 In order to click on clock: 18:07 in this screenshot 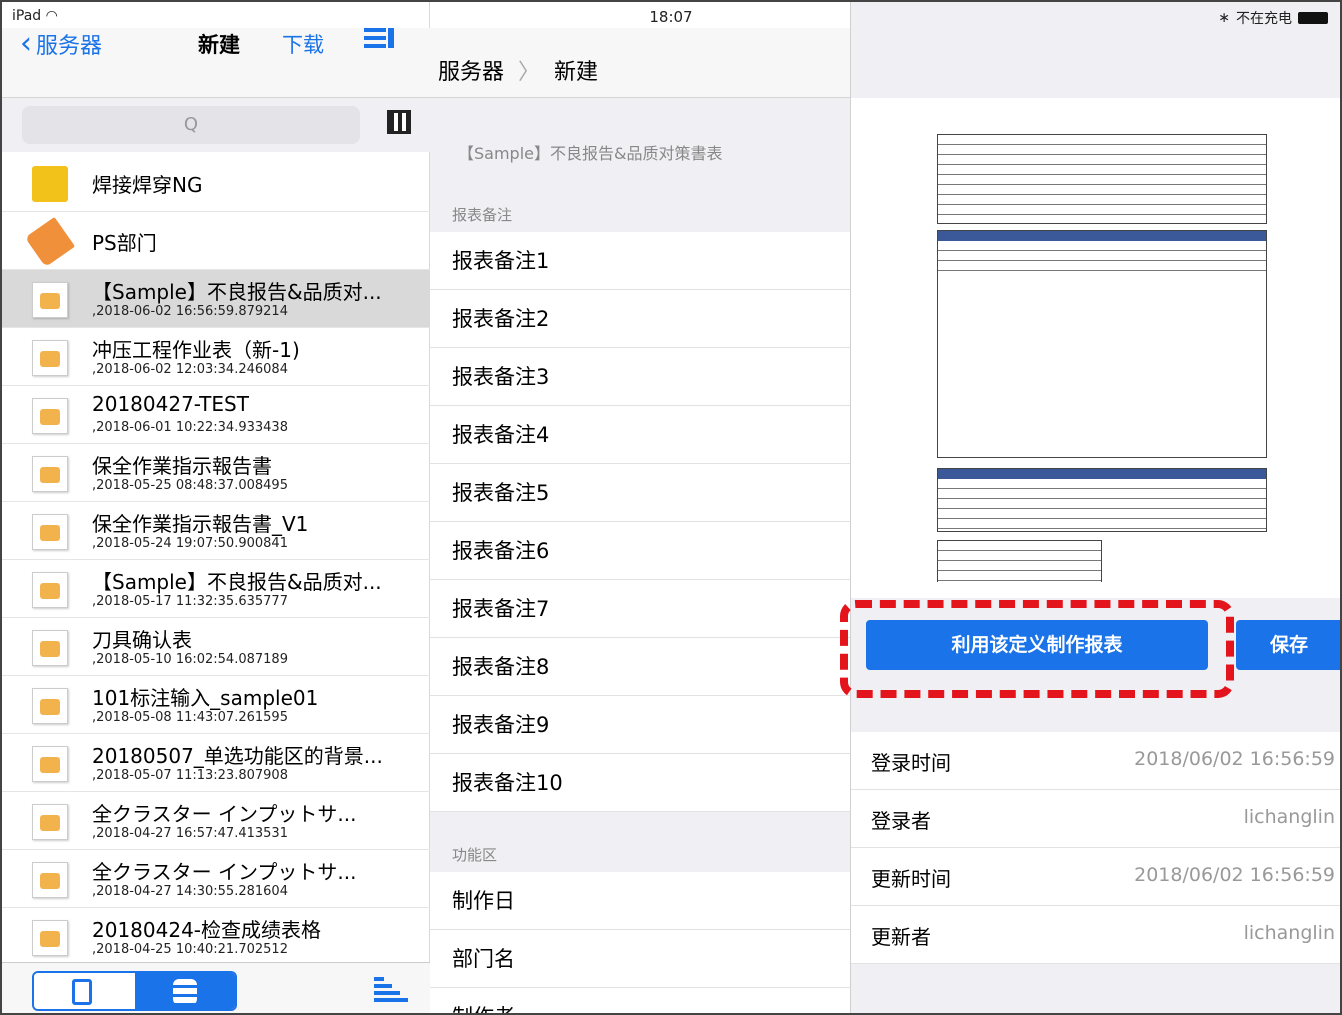, I will do `click(671, 17)`.